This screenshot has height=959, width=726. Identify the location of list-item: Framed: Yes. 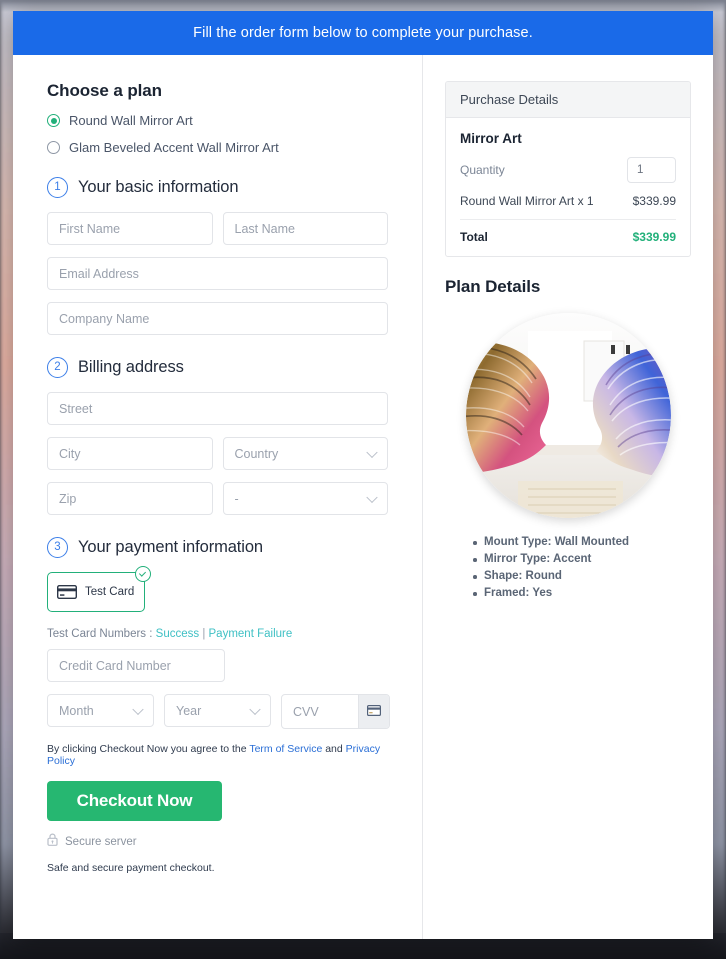
(582, 593).